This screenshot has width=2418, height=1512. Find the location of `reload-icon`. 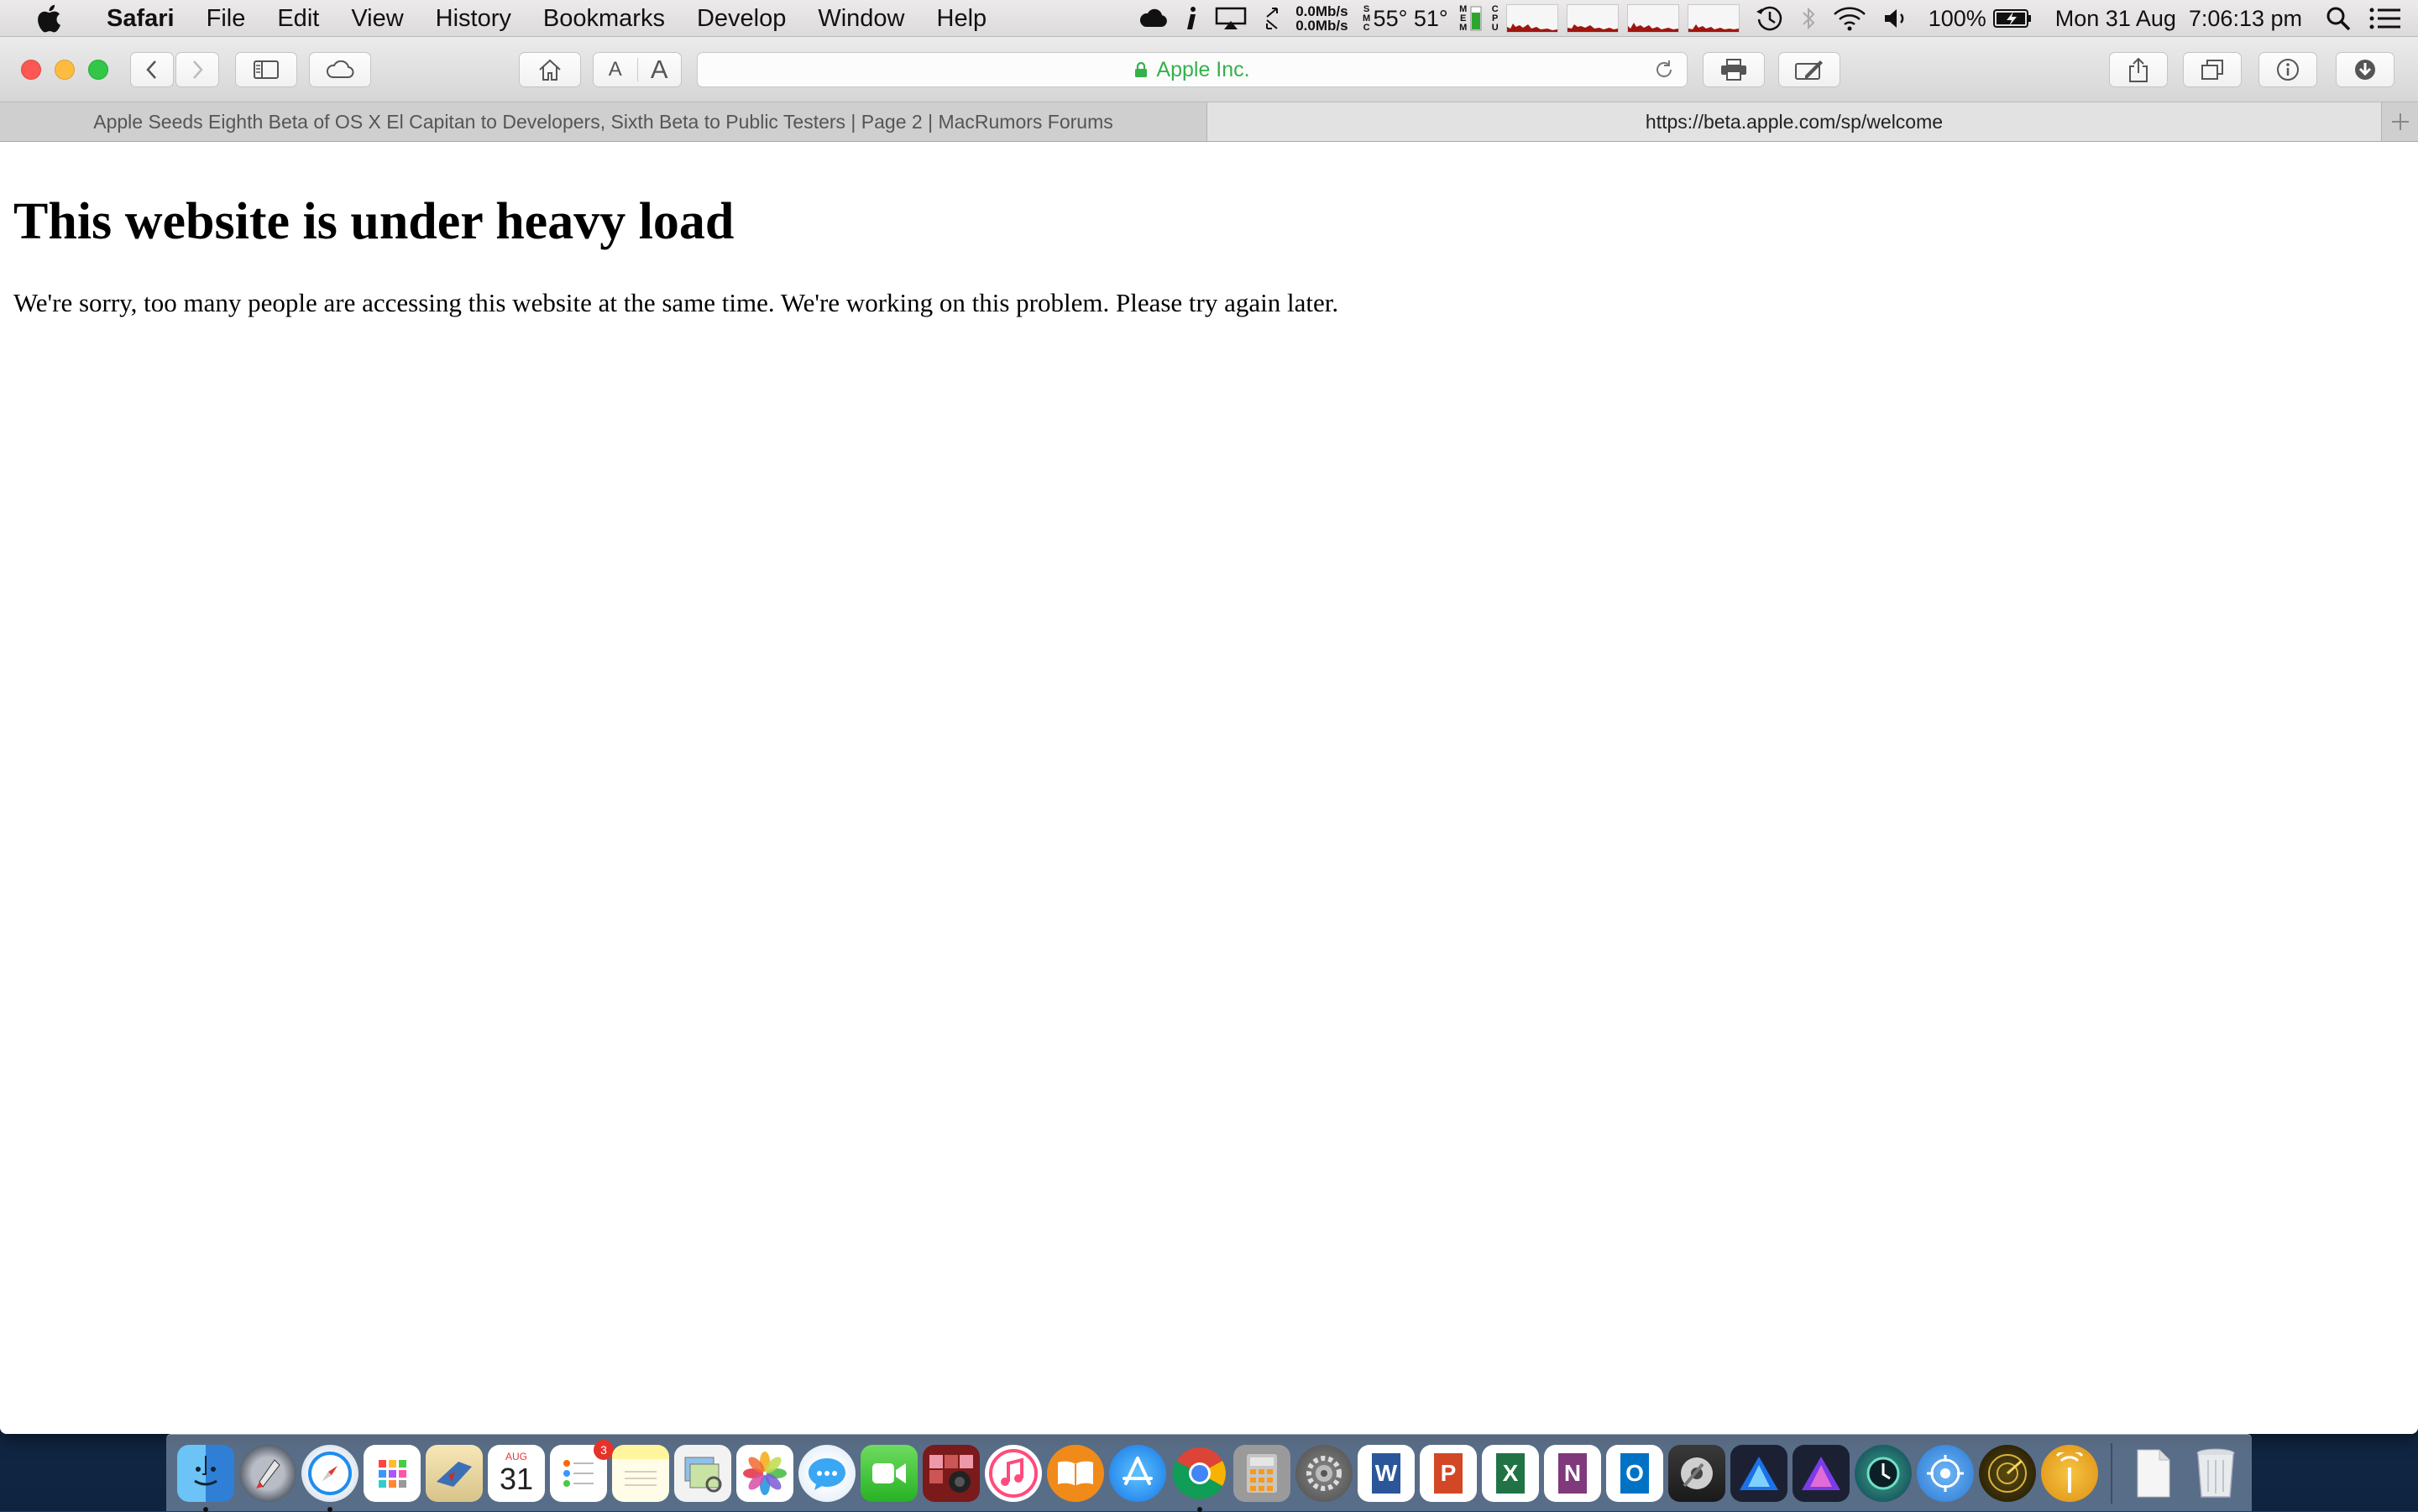

reload-icon is located at coordinates (1664, 72).